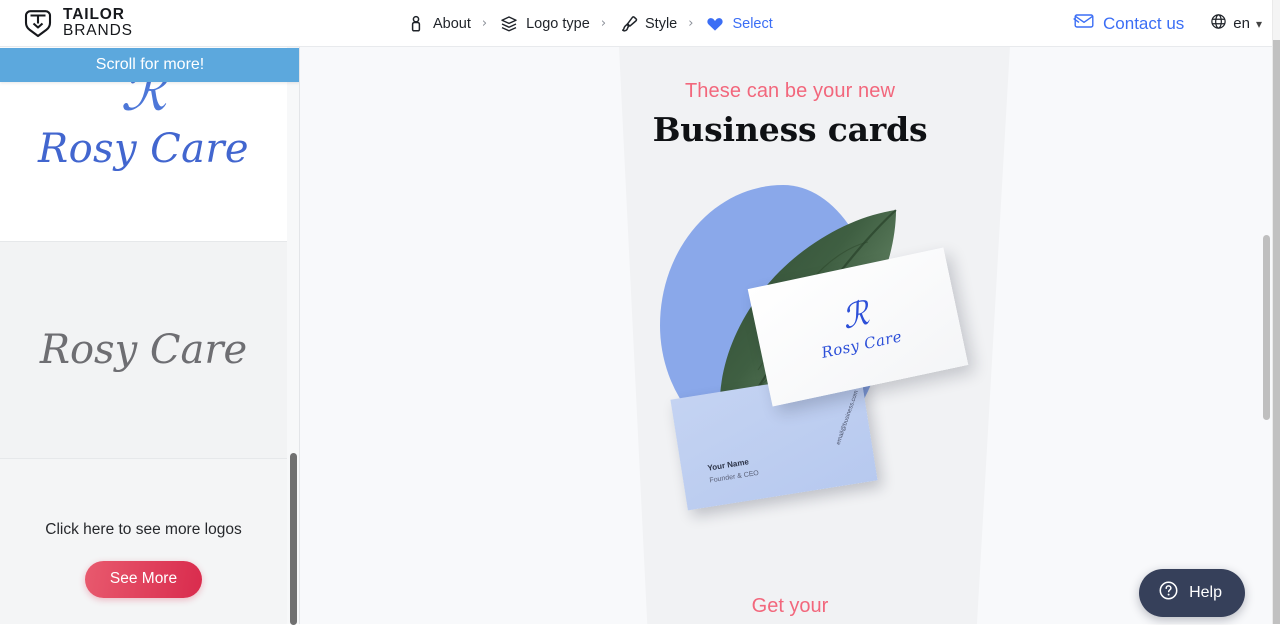  Describe the element at coordinates (143, 579) in the screenshot. I see `see-more-button: See More` at that location.